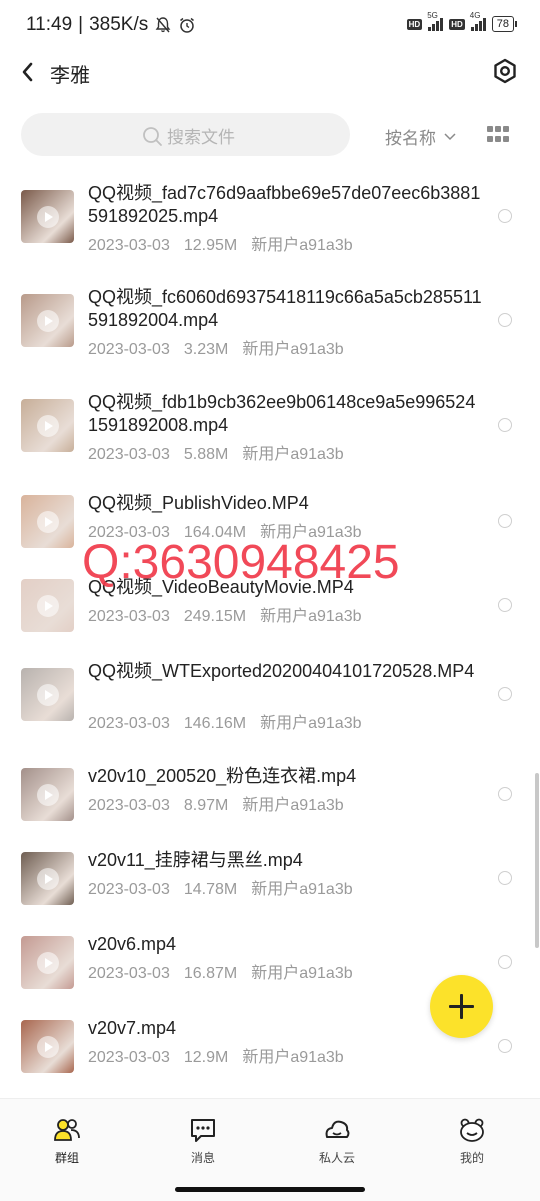 Image resolution: width=540 pixels, height=1201 pixels. I want to click on file-meta: 2023-03-03 3.23M 新用户a91a3b, so click(223, 347).